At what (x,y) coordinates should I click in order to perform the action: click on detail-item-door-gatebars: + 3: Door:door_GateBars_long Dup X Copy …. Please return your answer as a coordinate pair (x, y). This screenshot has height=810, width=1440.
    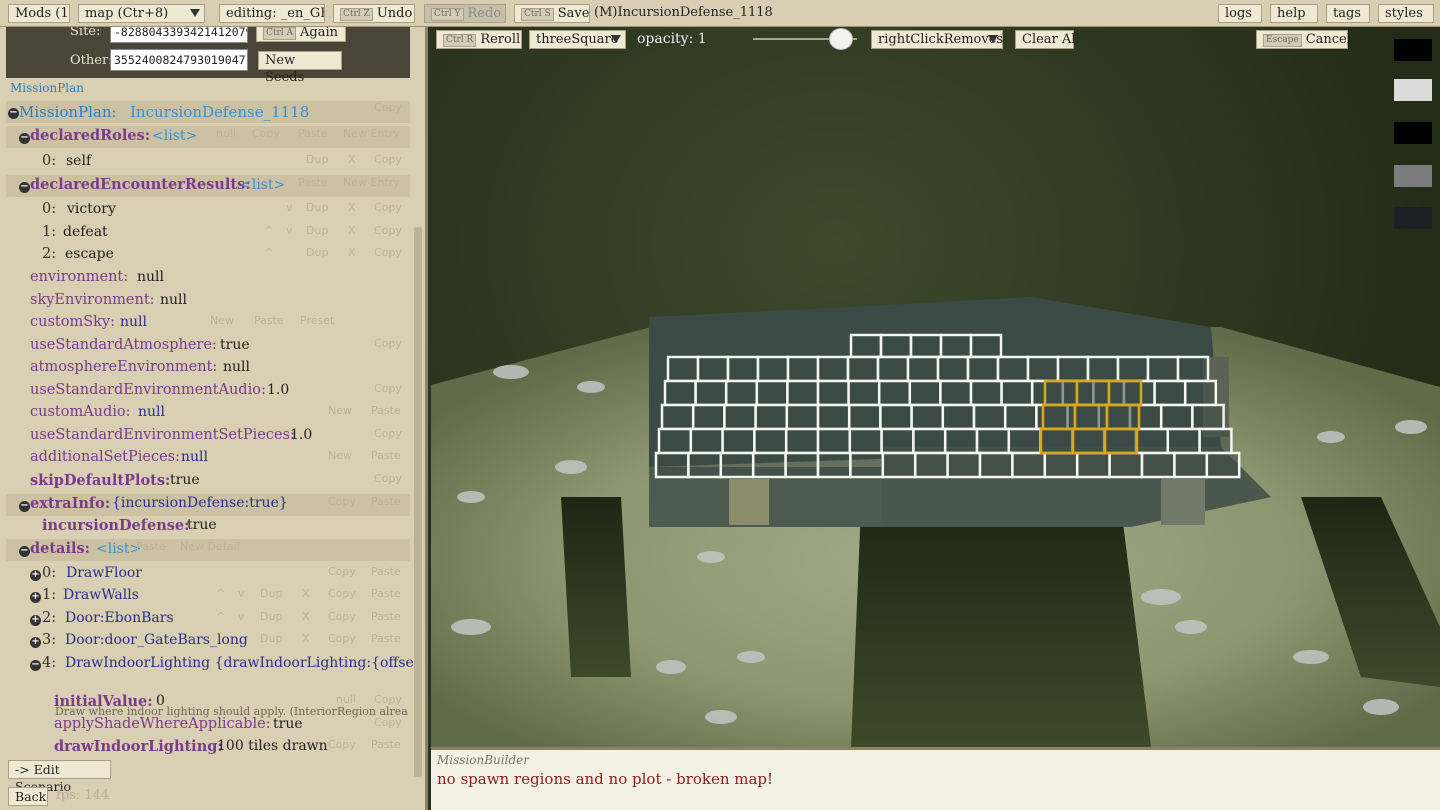
    Looking at the image, I should click on (208, 642).